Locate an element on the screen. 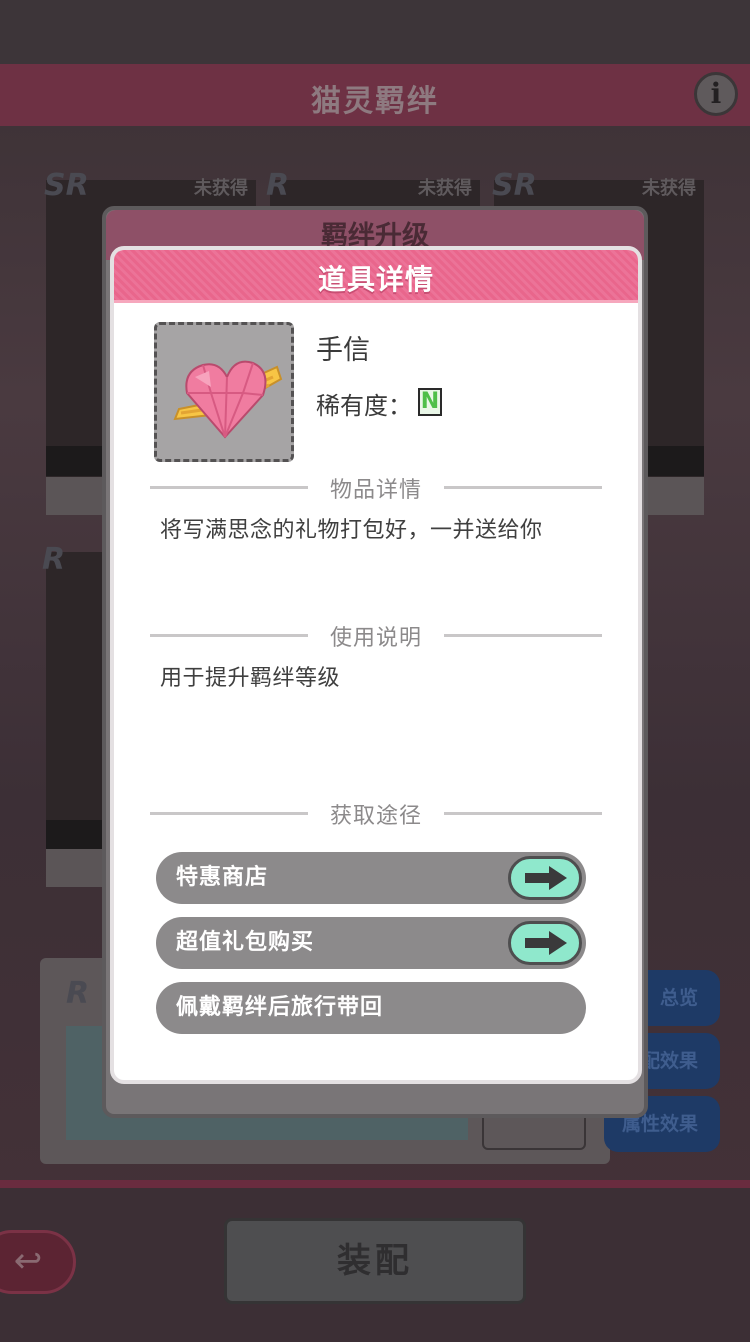 This screenshot has height=1342, width=750. item-description: 将写满思念的礼物打包好，一并送给你 is located at coordinates (351, 530).